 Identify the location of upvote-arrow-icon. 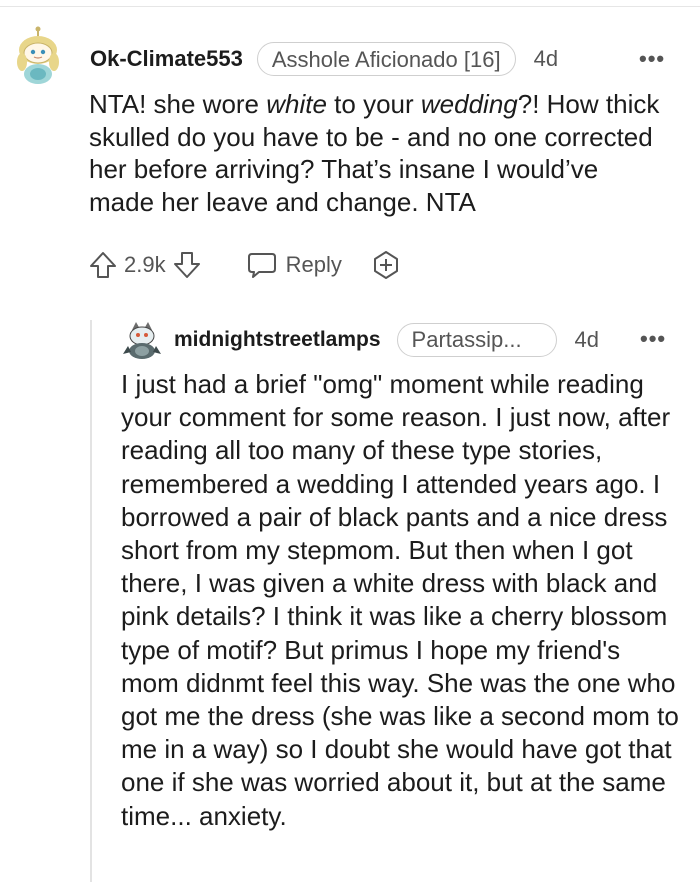
(103, 265).